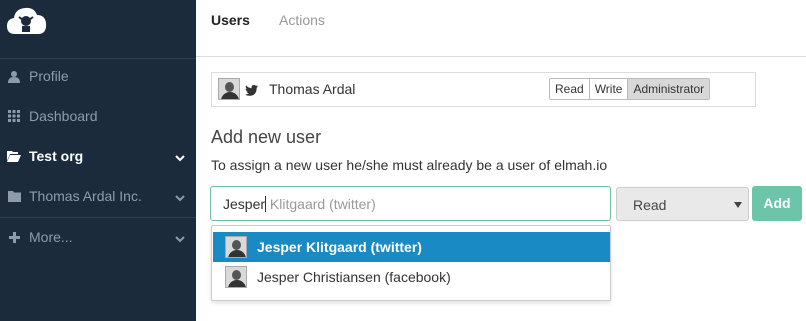 The height and width of the screenshot is (321, 806). Describe the element at coordinates (738, 205) in the screenshot. I see `caret-down-icon` at that location.